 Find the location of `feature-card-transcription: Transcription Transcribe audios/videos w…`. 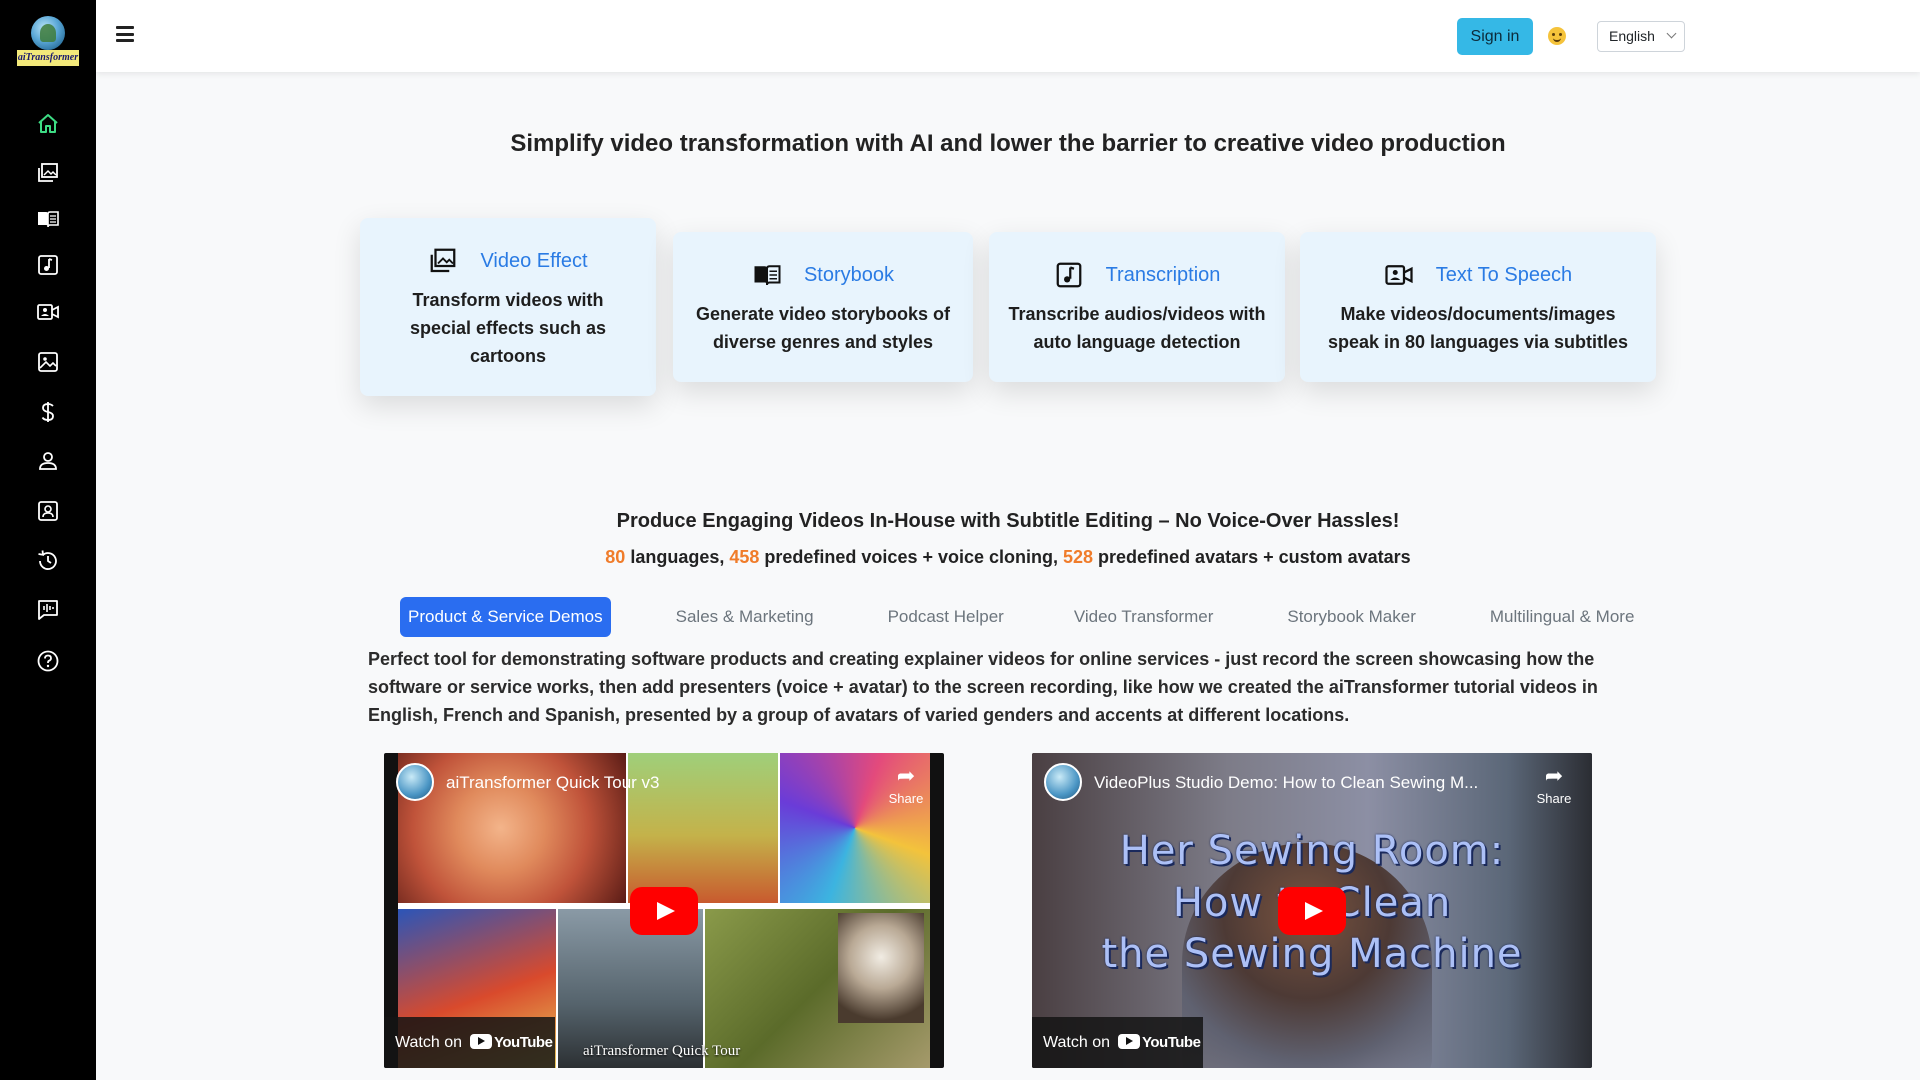

feature-card-transcription: Transcription Transcribe audios/videos w… is located at coordinates (1137, 307).